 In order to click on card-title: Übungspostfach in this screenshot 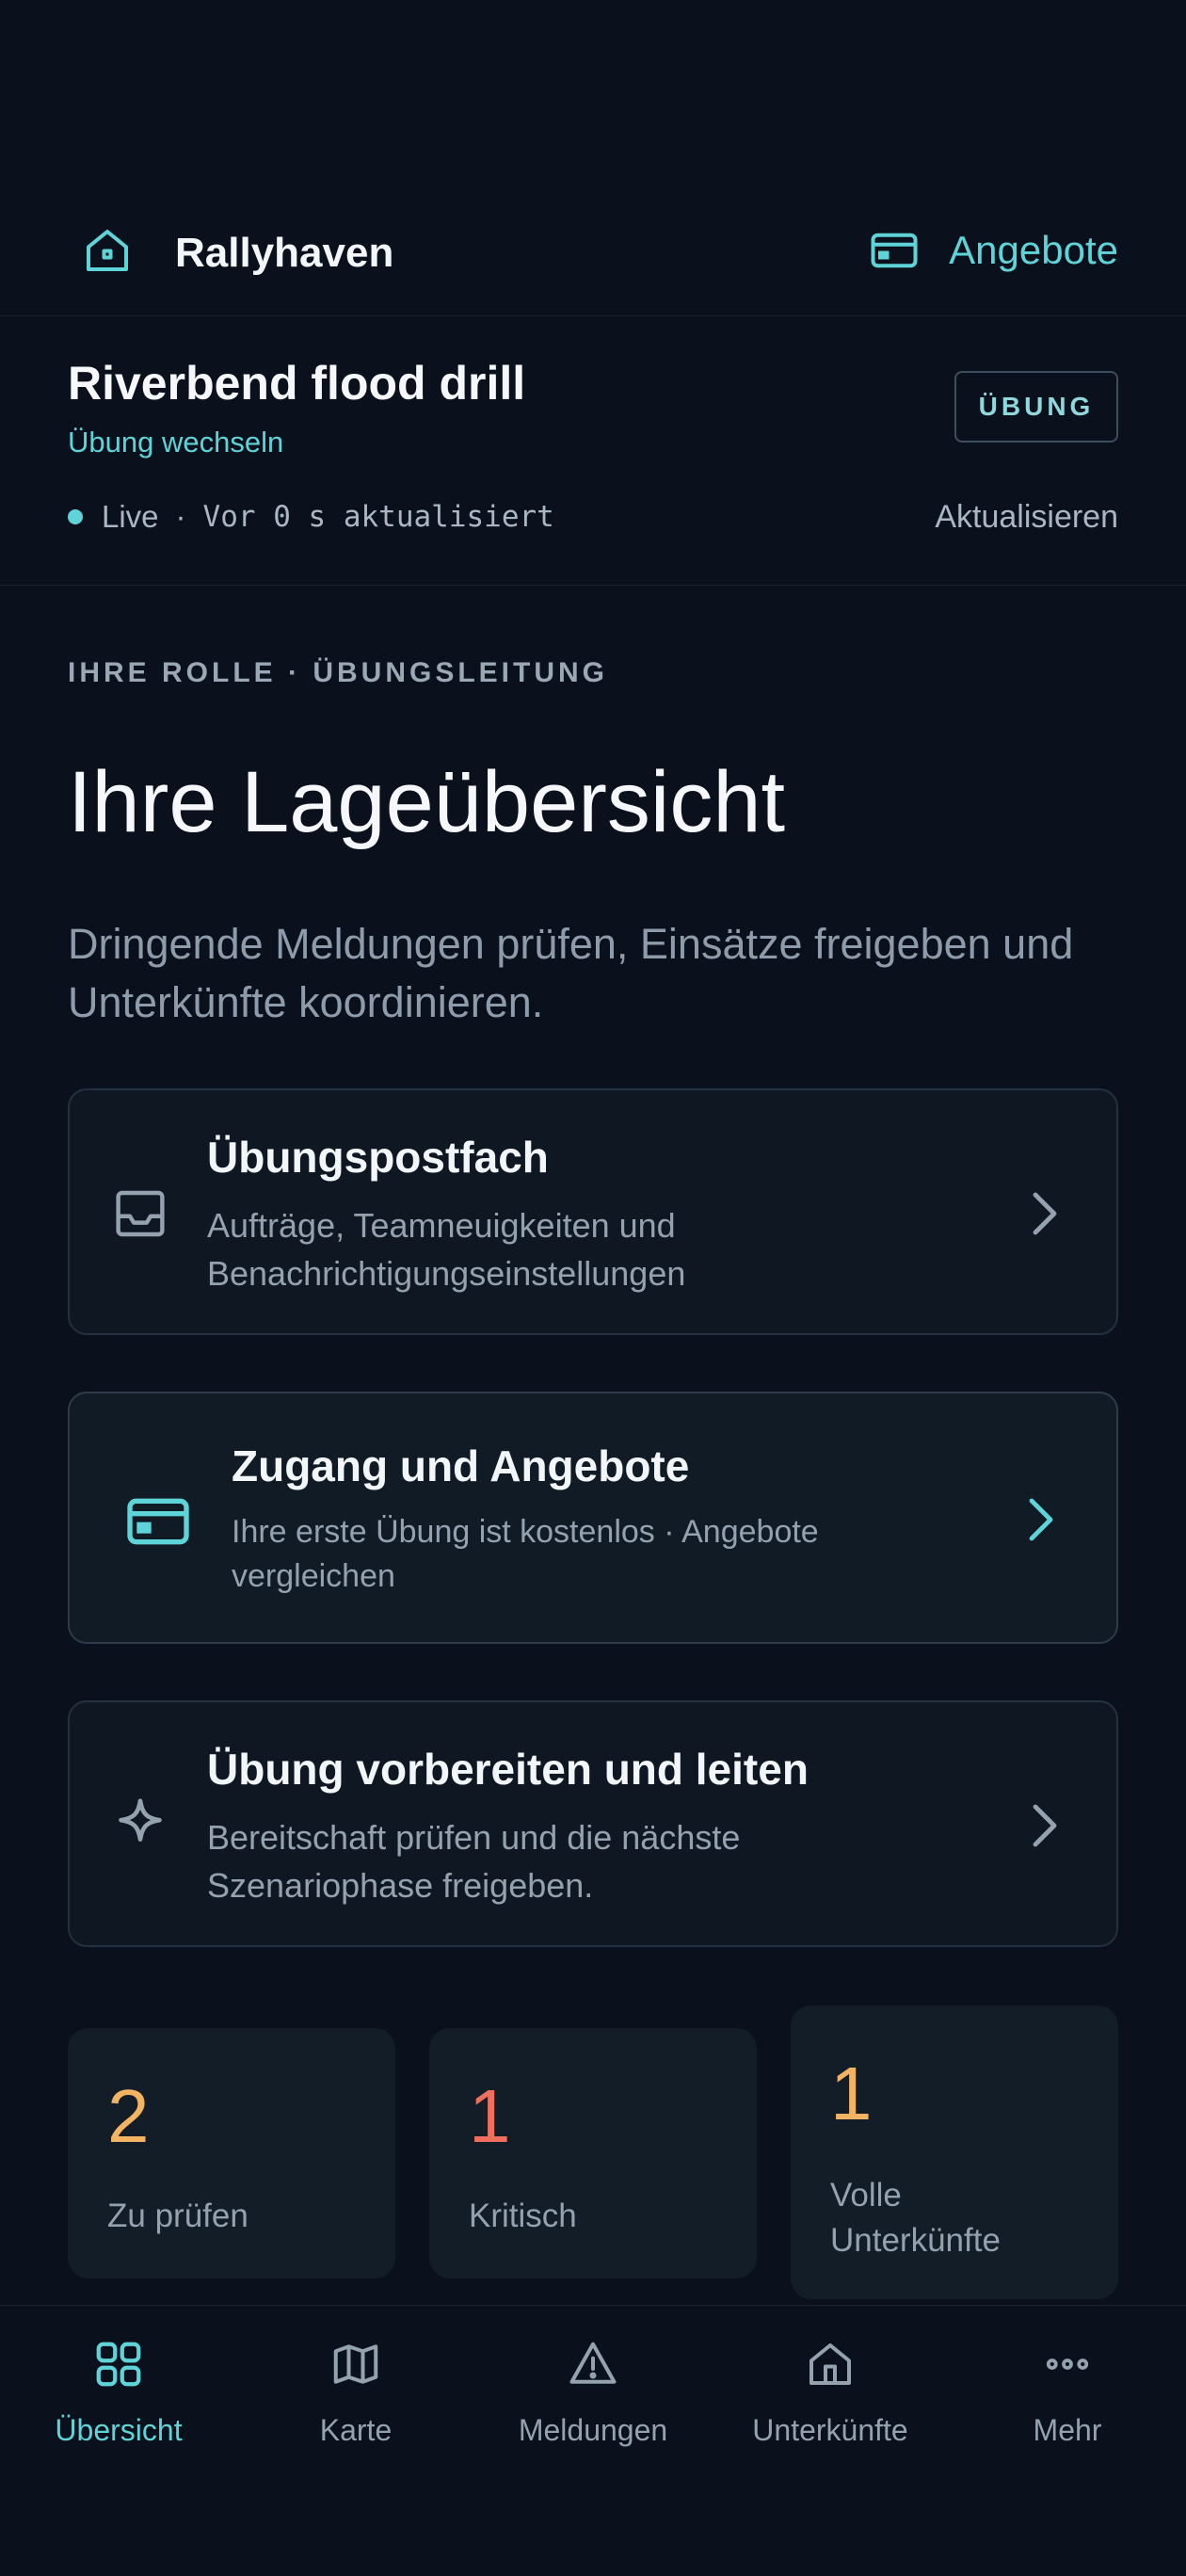, I will do `click(378, 1157)`.